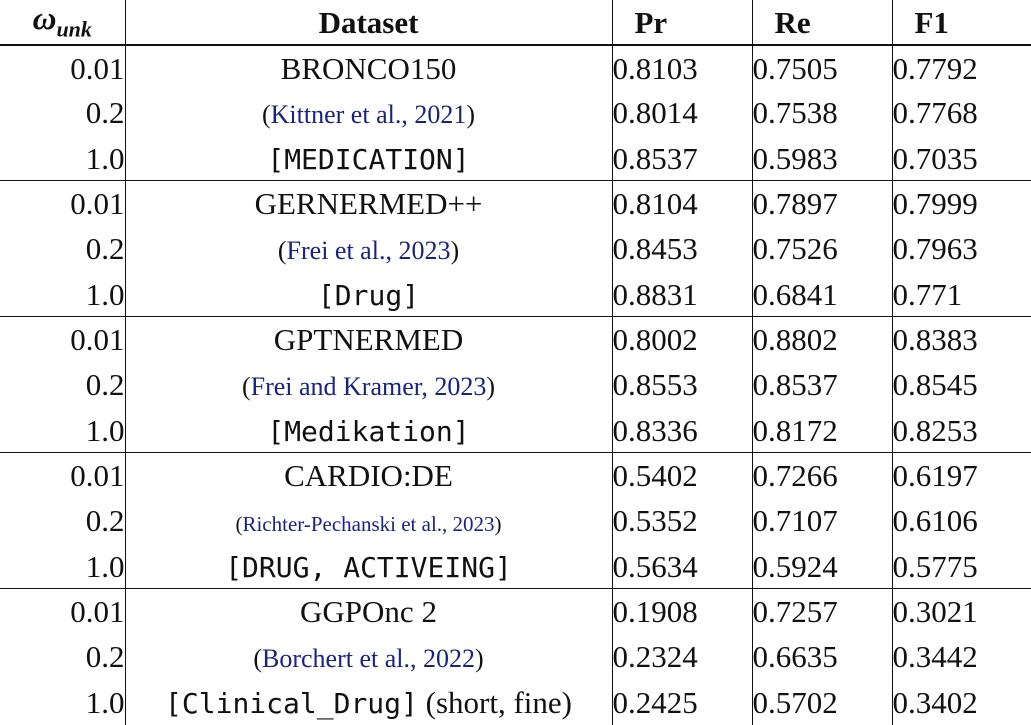  What do you see at coordinates (822, 430) in the screenshot?
I see `recall-cell: 0.8172` at bounding box center [822, 430].